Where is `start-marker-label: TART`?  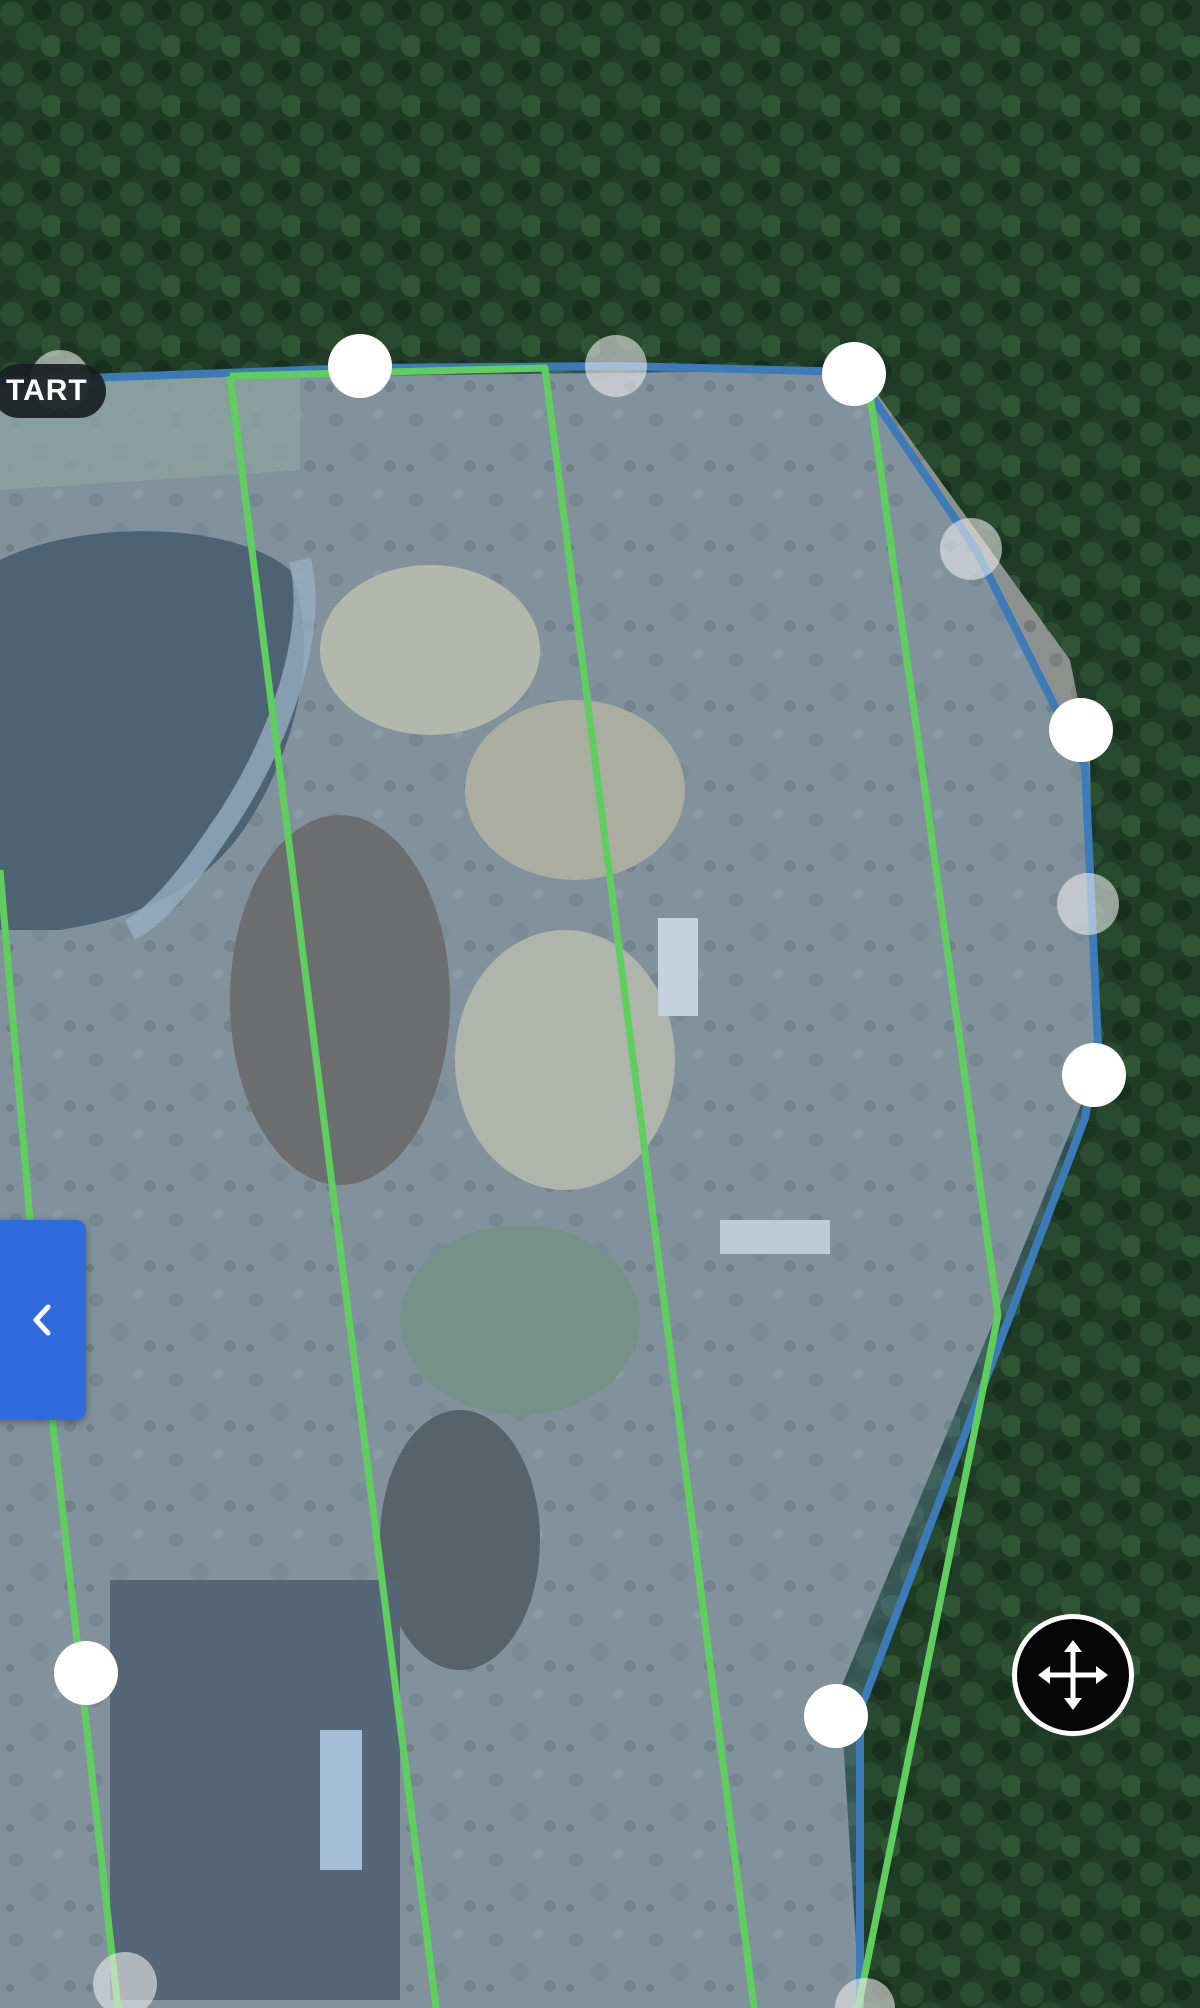
start-marker-label: TART is located at coordinates (47, 390).